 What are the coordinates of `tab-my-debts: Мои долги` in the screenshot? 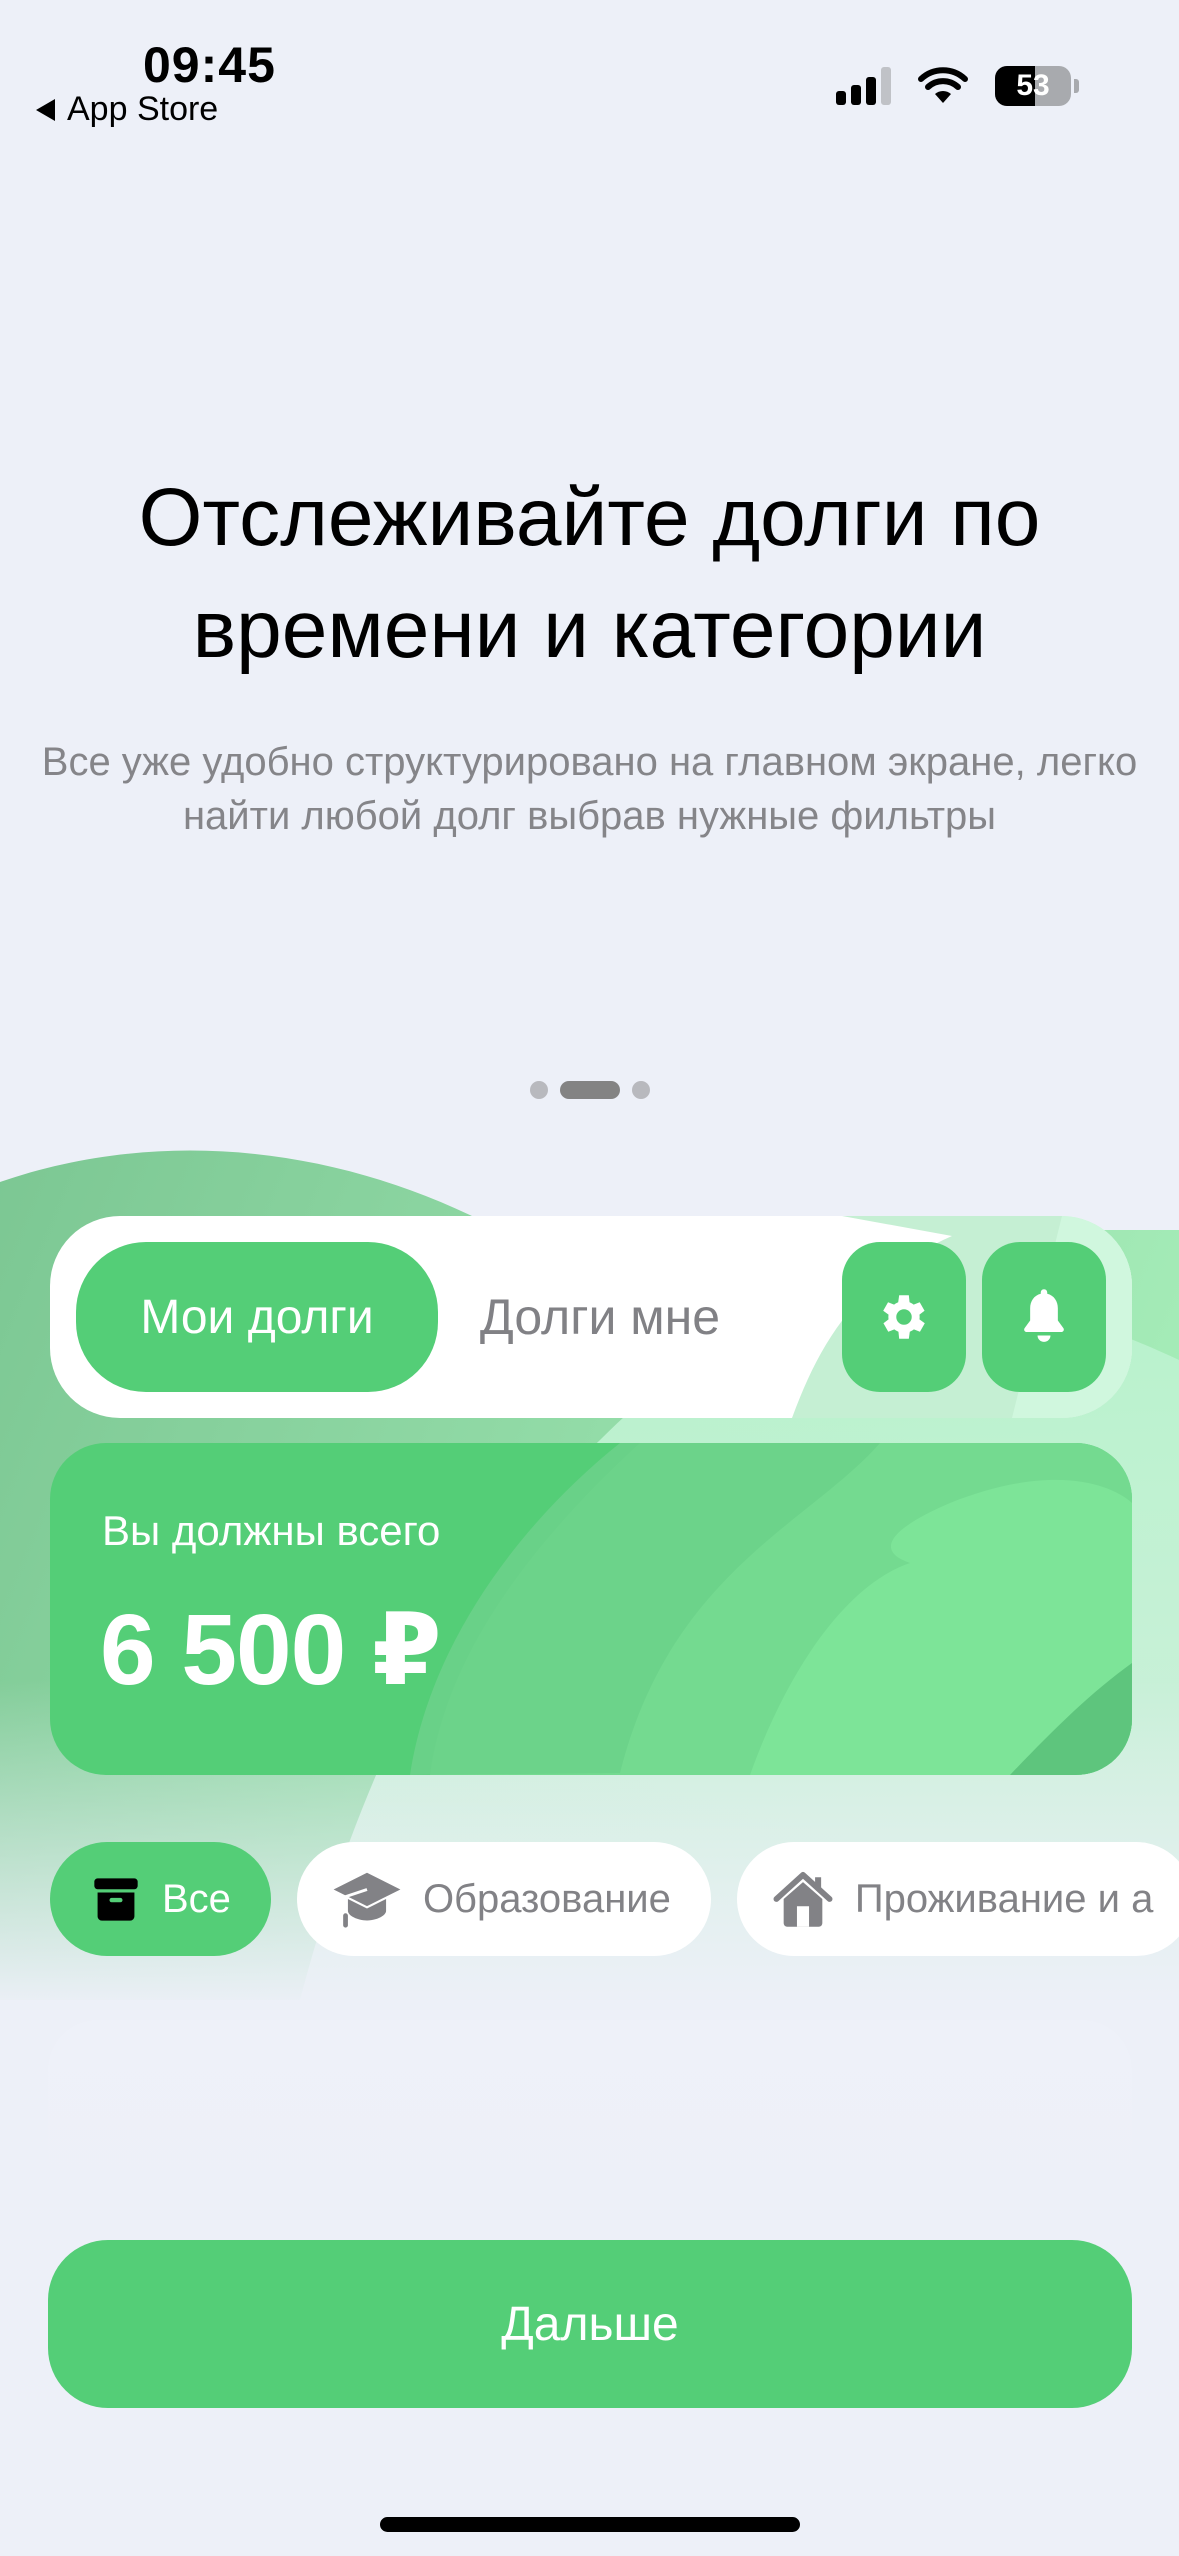 It's located at (257, 1317).